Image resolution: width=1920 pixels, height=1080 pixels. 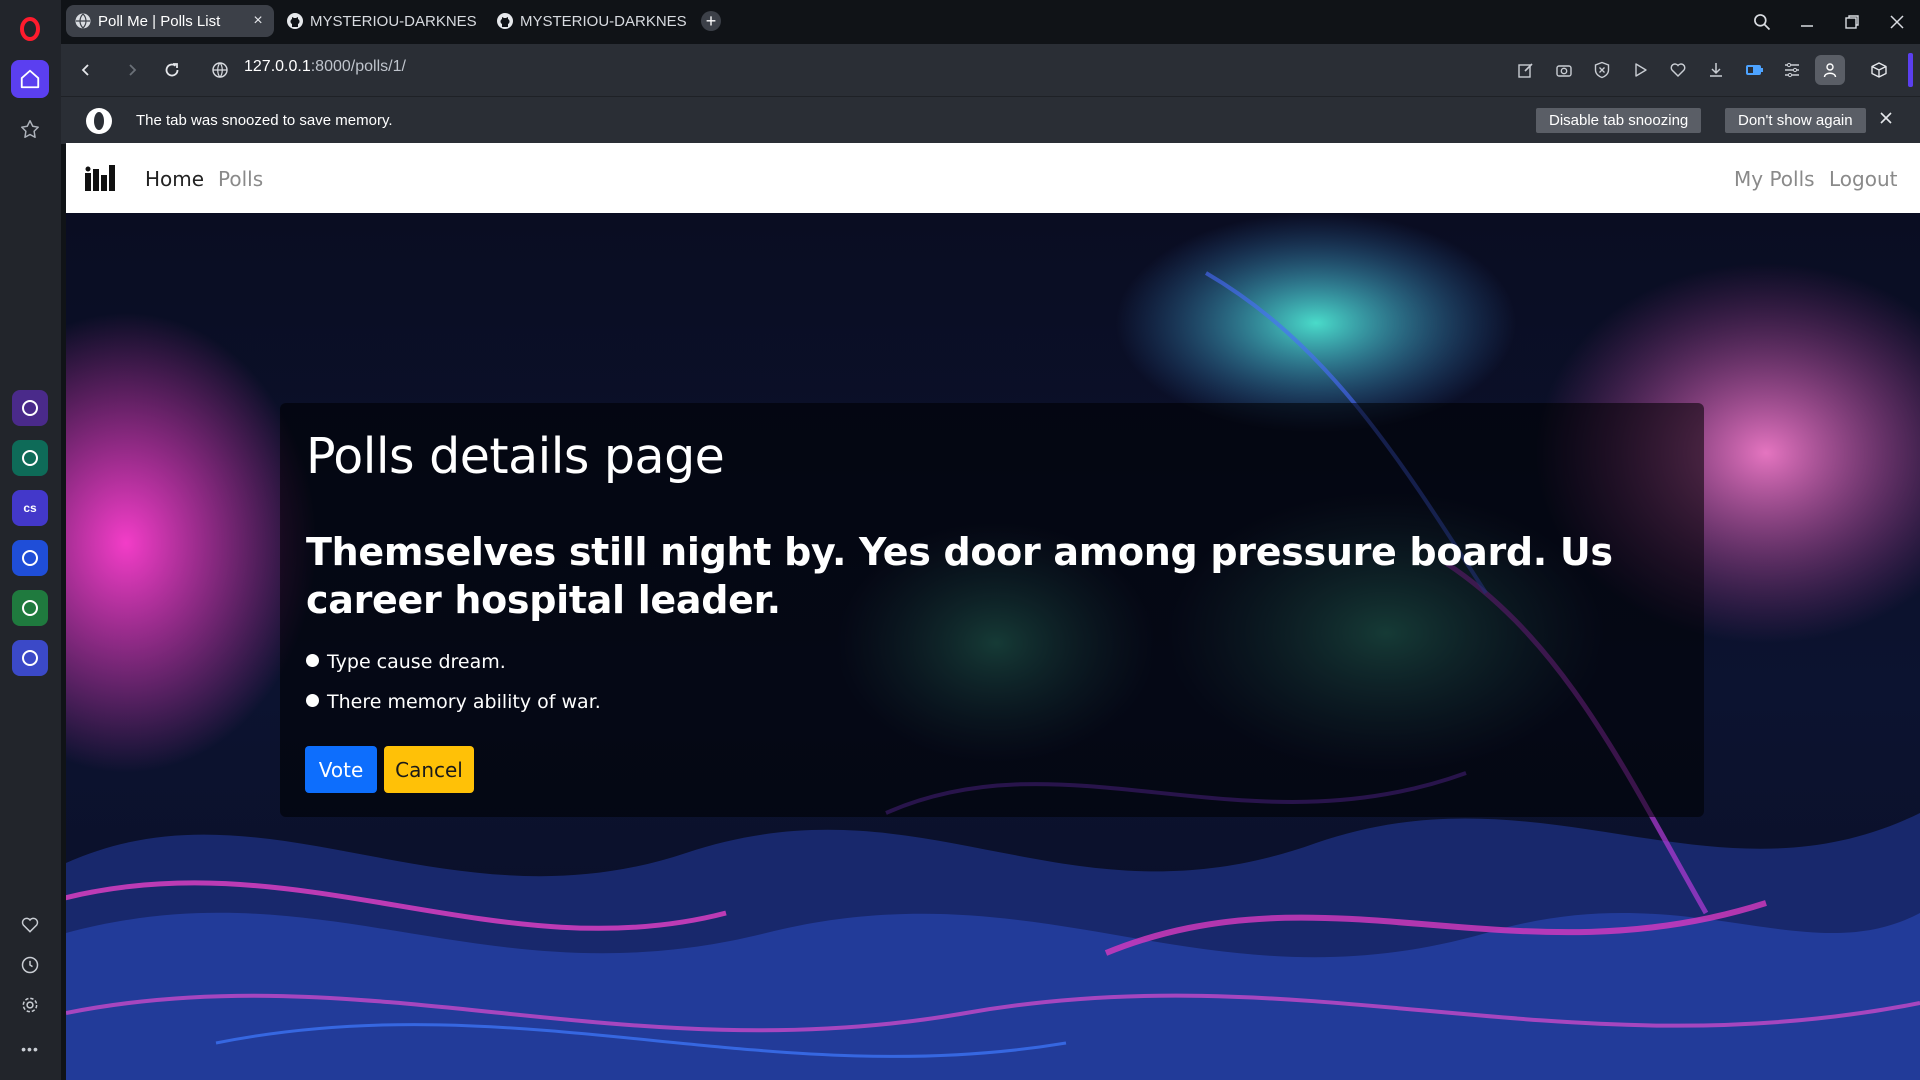 I want to click on tab-poll-me: Poll Me | Polls List ×, so click(x=170, y=21).